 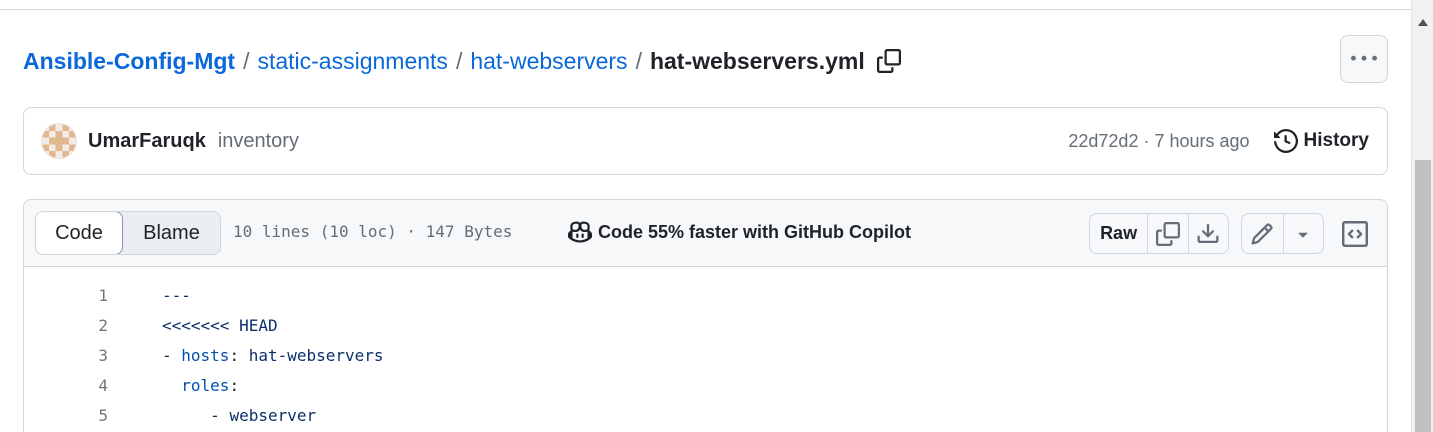 I want to click on code-token: <<<<<<< HEAD, so click(x=220, y=325).